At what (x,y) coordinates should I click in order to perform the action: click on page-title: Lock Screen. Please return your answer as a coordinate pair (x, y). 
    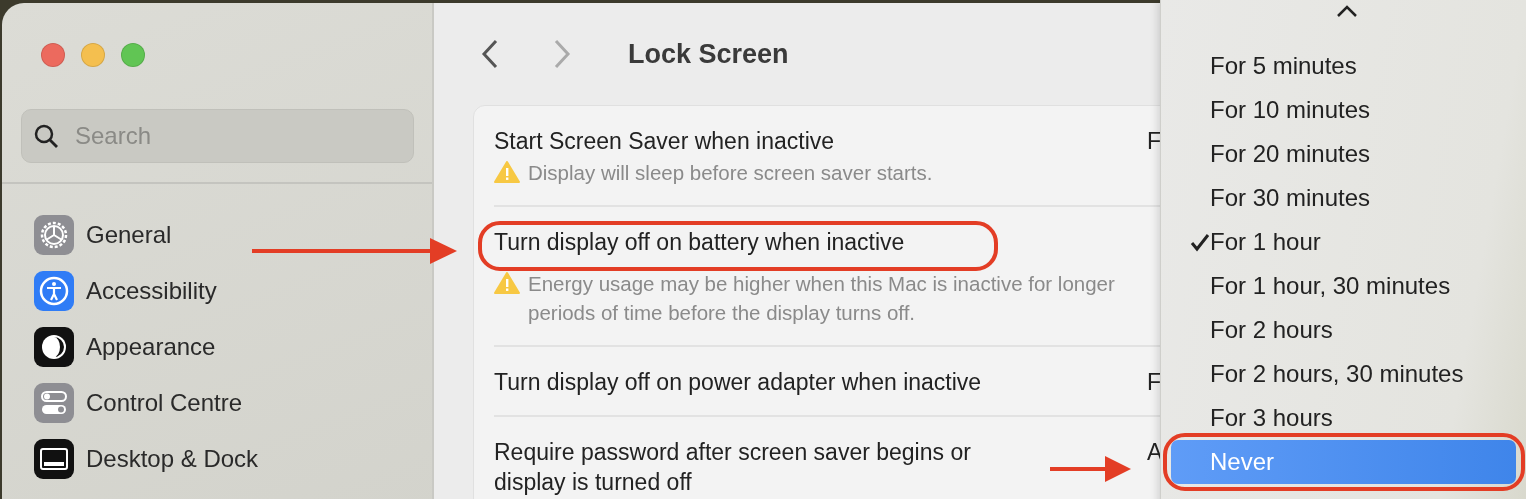
    Looking at the image, I should click on (708, 54).